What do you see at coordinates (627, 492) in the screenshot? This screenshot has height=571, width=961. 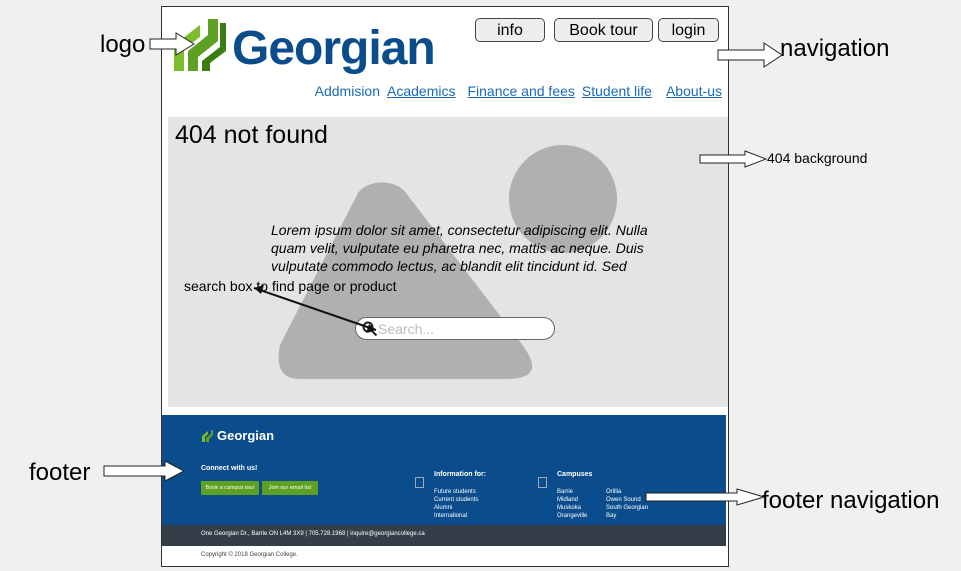 I see `footer-link-orillia: Orillia` at bounding box center [627, 492].